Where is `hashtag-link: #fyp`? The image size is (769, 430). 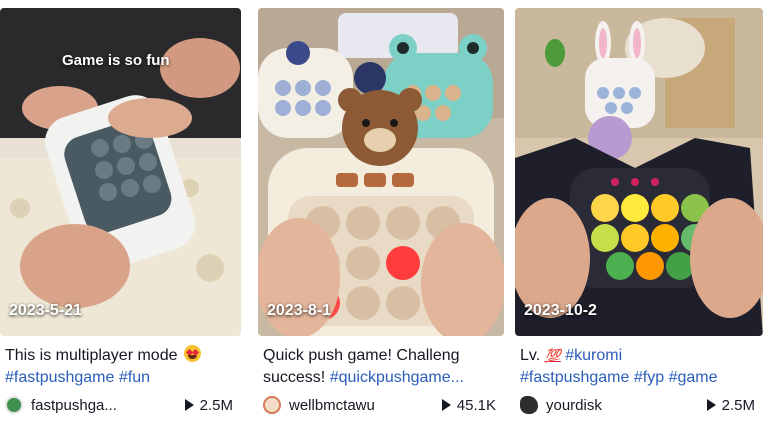 hashtag-link: #fyp is located at coordinates (649, 377).